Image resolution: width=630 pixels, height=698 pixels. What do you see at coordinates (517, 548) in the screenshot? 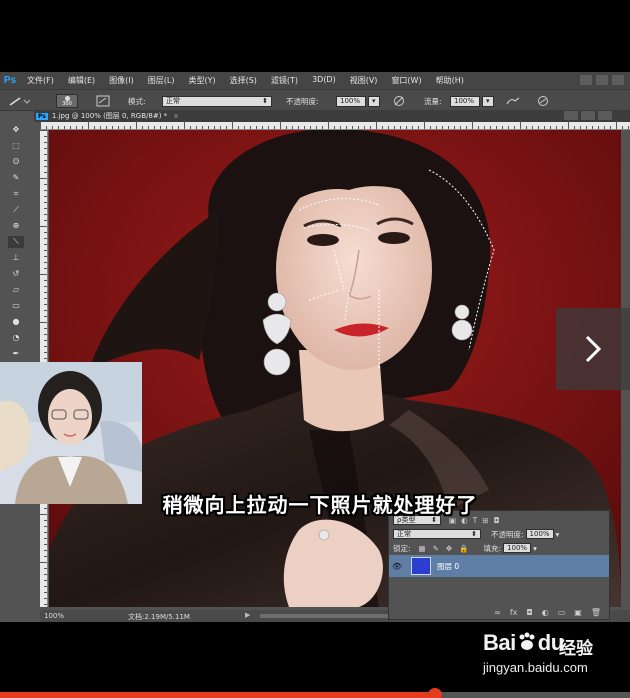
I see `fill-value: 100%` at bounding box center [517, 548].